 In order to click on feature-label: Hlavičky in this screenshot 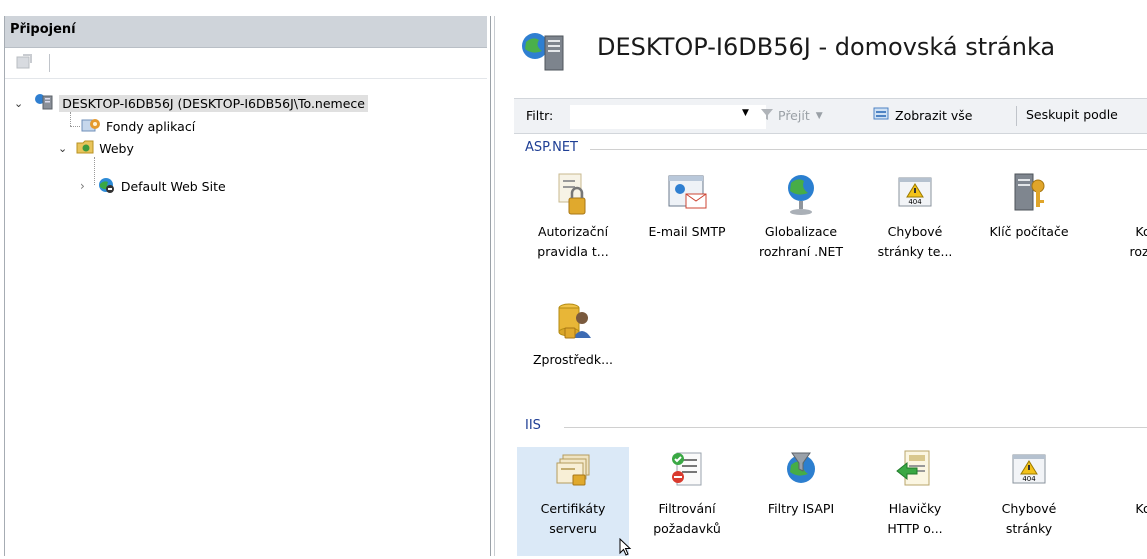, I will do `click(915, 508)`.